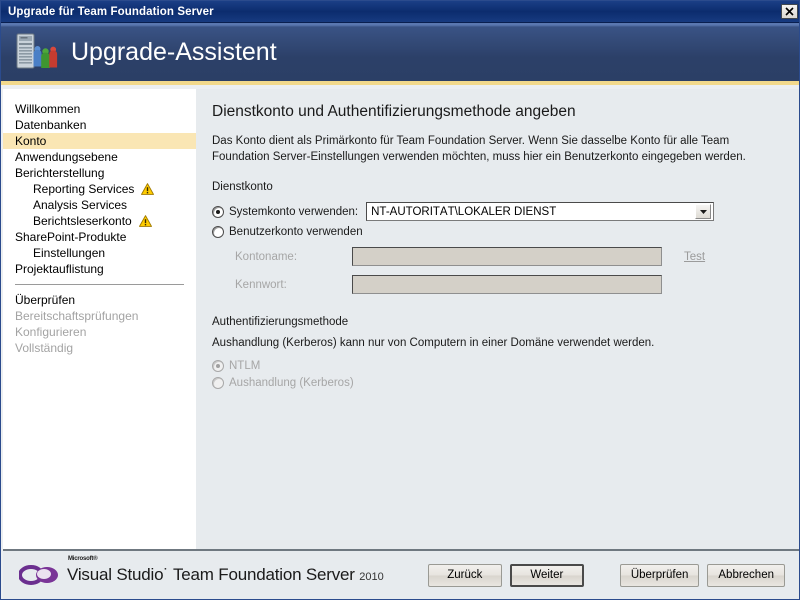 This screenshot has height=600, width=800. What do you see at coordinates (400, 54) in the screenshot?
I see `header-banner: Upgrade-Assistent` at bounding box center [400, 54].